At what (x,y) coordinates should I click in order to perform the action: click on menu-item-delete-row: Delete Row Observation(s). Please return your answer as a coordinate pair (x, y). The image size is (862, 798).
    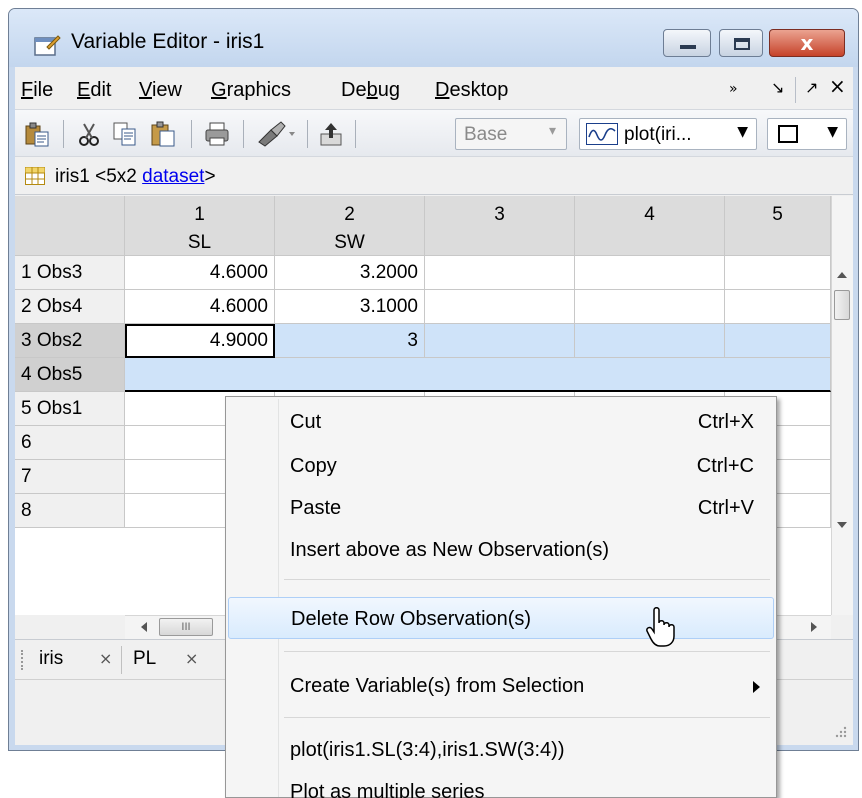
    Looking at the image, I should click on (501, 618).